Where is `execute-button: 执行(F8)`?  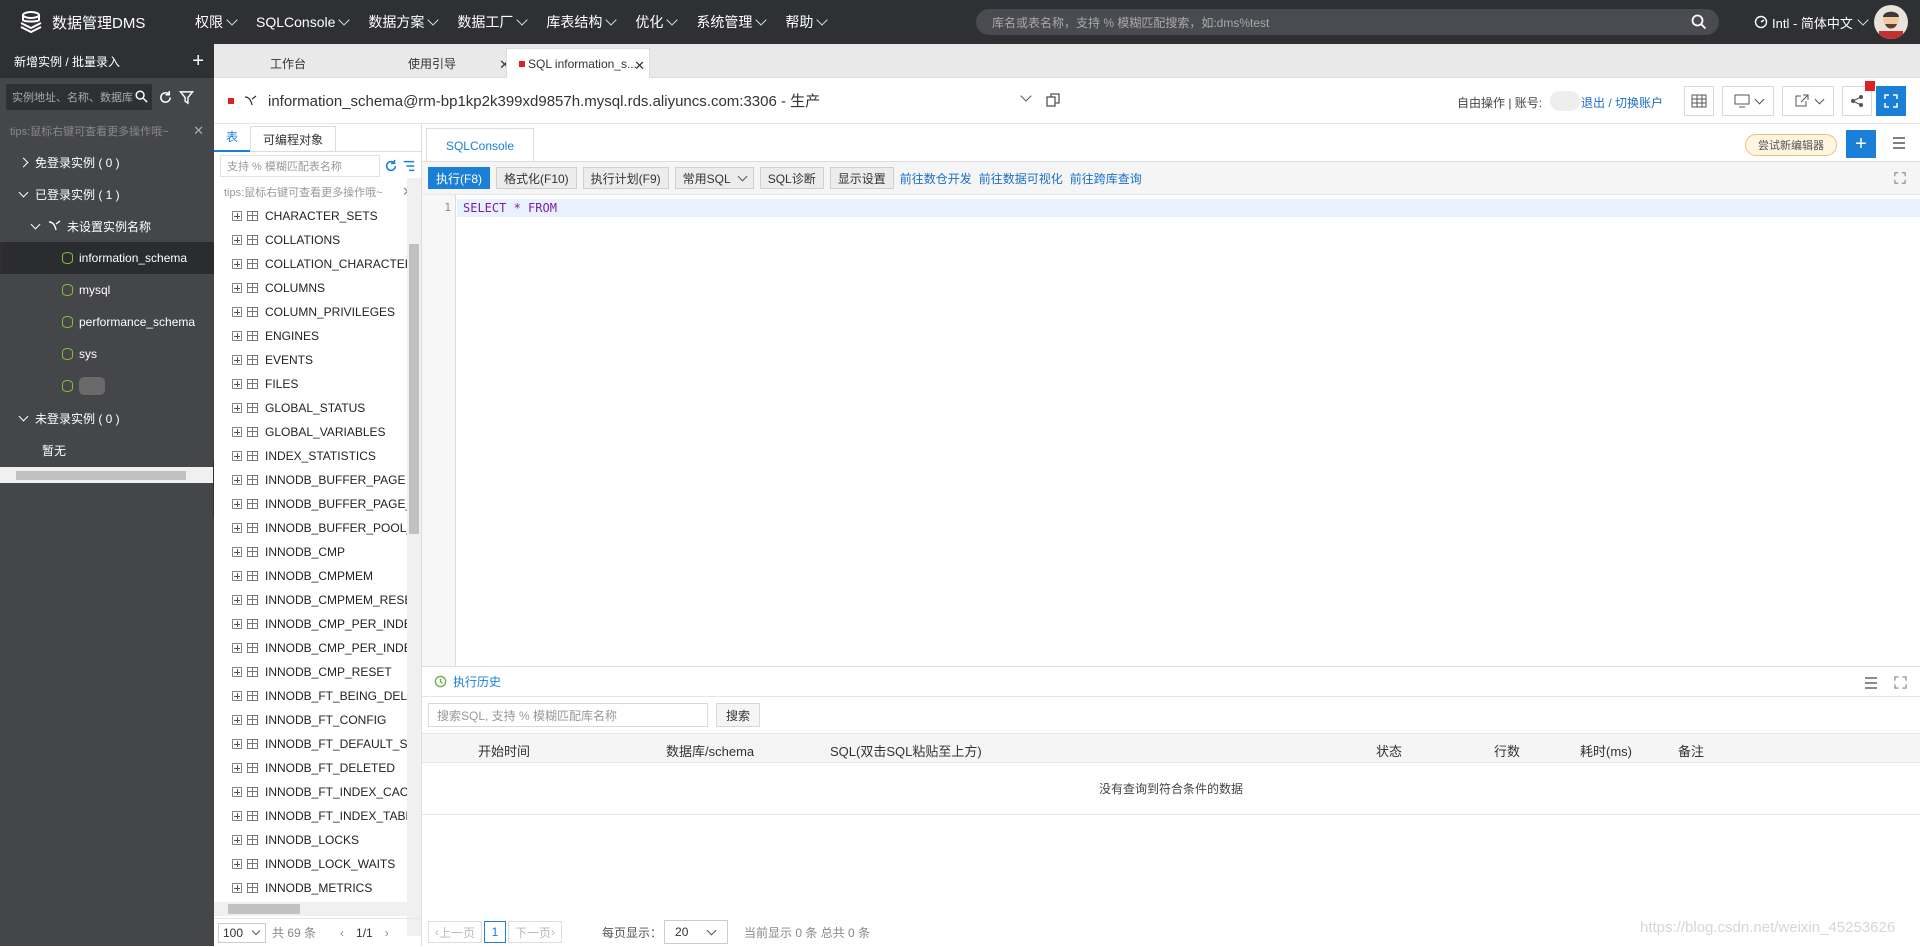
execute-button: 执行(F8) is located at coordinates (459, 178).